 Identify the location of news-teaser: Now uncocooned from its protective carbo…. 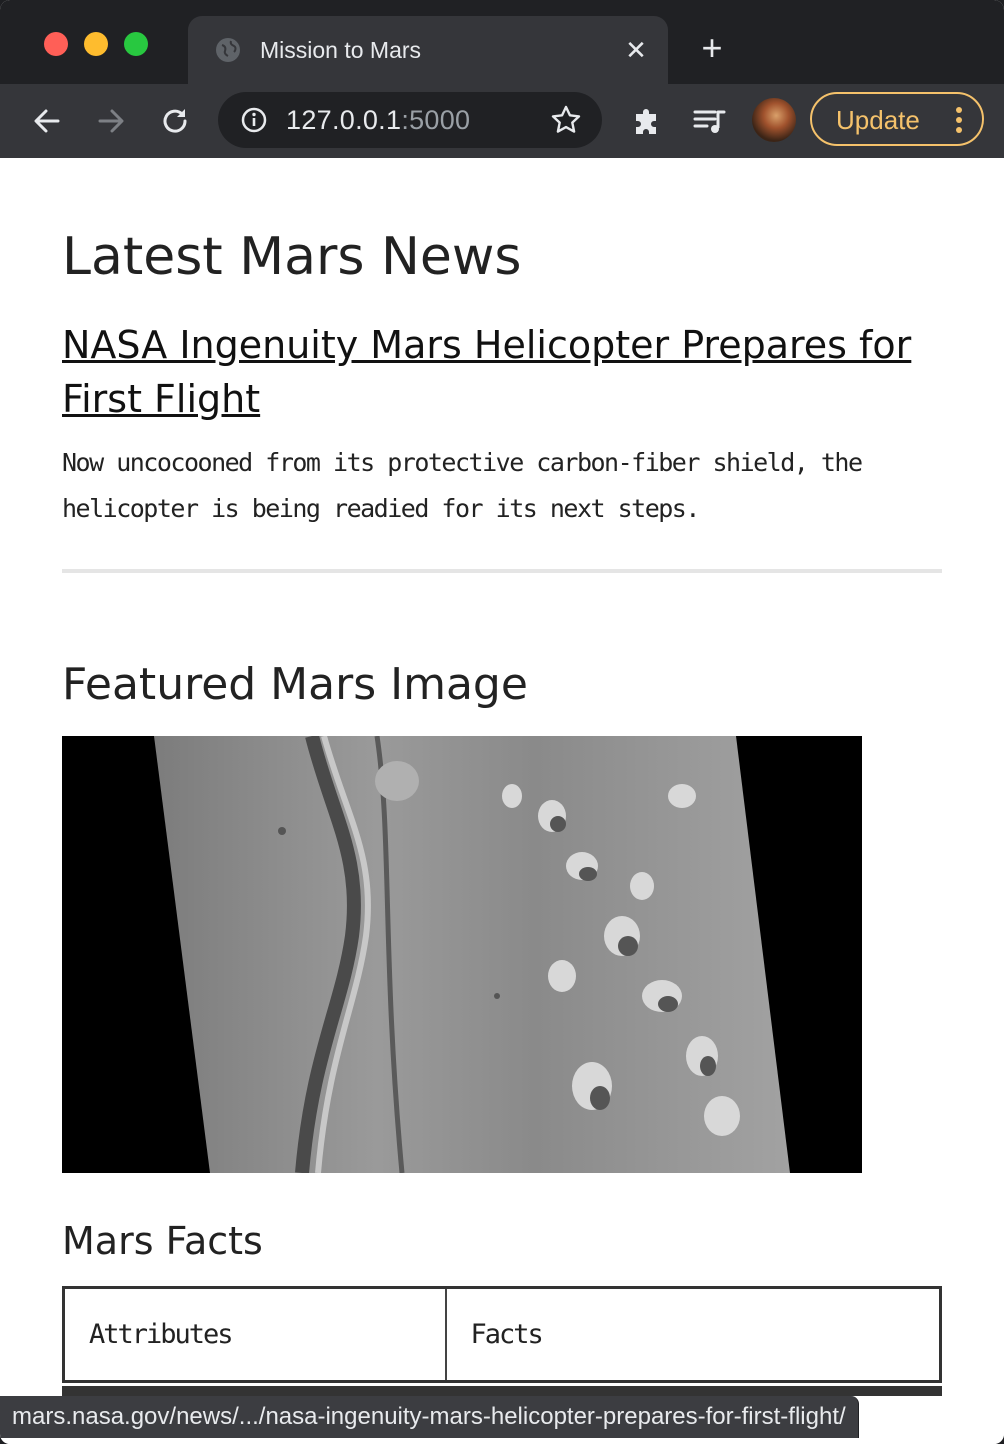
(462, 485).